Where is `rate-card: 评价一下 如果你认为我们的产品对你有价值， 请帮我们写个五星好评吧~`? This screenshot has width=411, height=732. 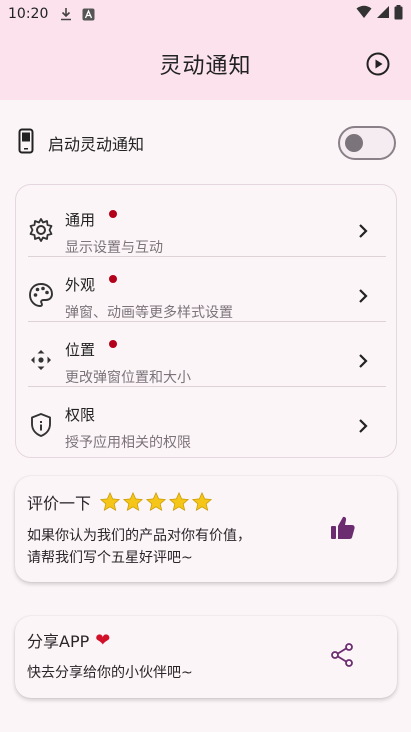 rate-card: 评价一下 如果你认为我们的产品对你有价值， 请帮我们写个五星好评吧~ is located at coordinates (206, 529).